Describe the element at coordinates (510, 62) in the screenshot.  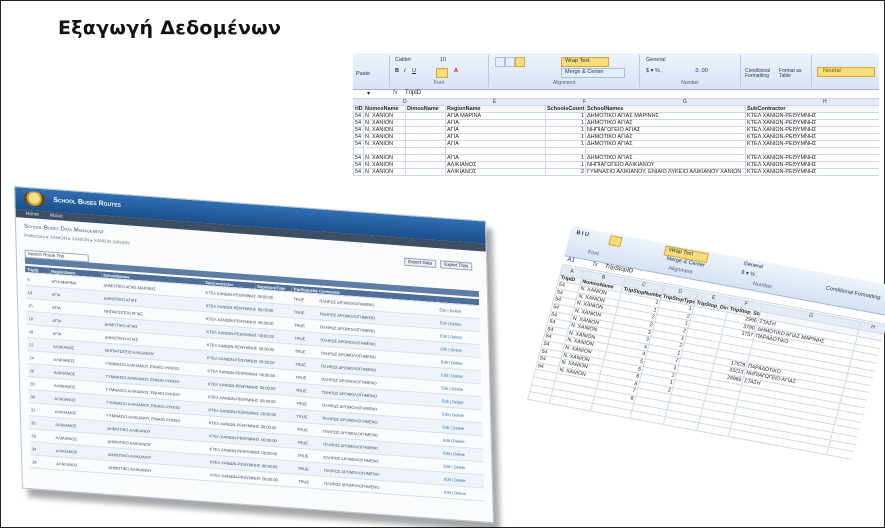
I see `align-middle-icon` at that location.